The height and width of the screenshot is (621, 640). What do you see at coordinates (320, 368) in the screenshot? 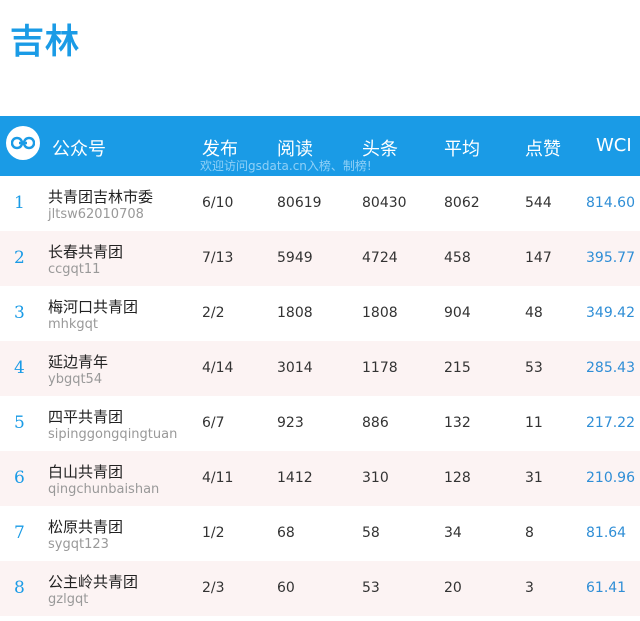
I see `table-row: 4 延边青年 ybgqt54 4/14 3014 1178 215 53 285.43` at bounding box center [320, 368].